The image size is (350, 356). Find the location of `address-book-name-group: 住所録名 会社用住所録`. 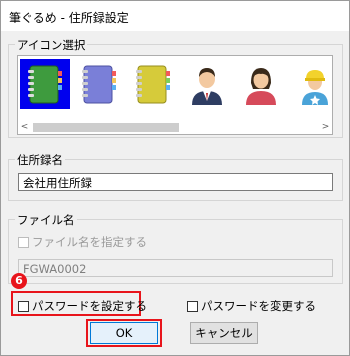

address-book-name-group: 住所録名 会社用住所録 is located at coordinates (175, 176).